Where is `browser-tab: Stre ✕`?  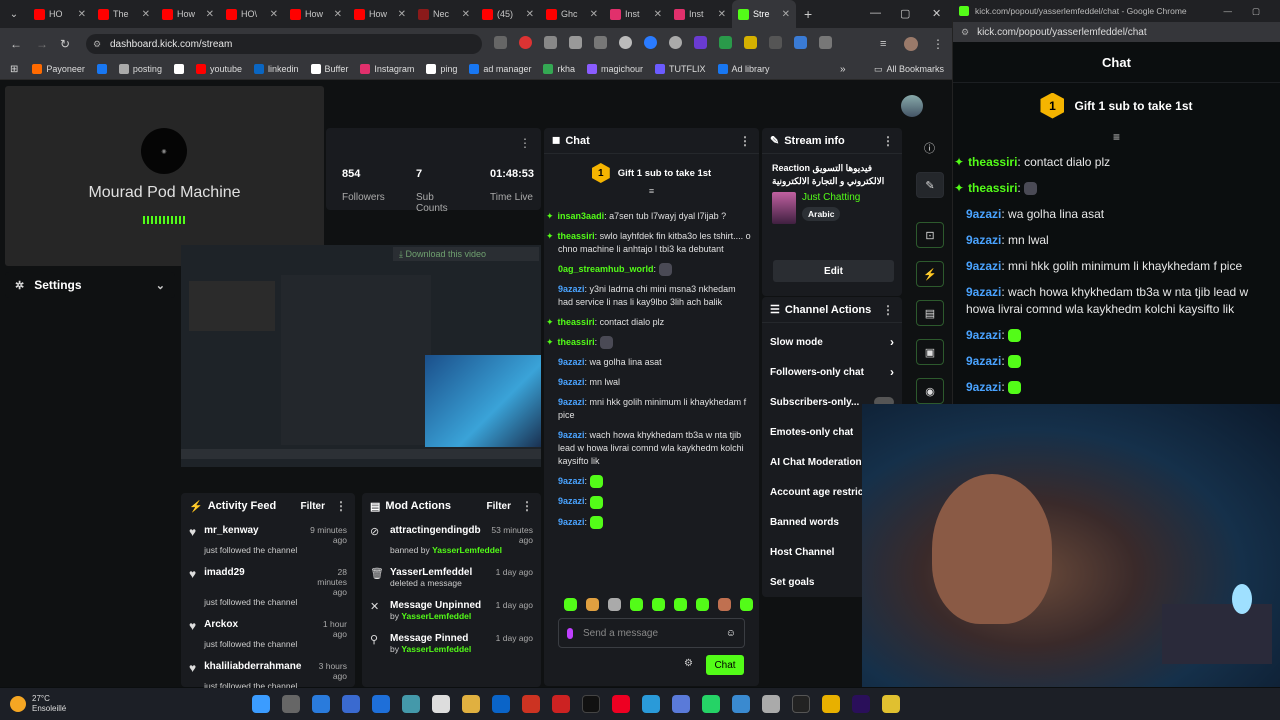 browser-tab: Stre ✕ is located at coordinates (764, 14).